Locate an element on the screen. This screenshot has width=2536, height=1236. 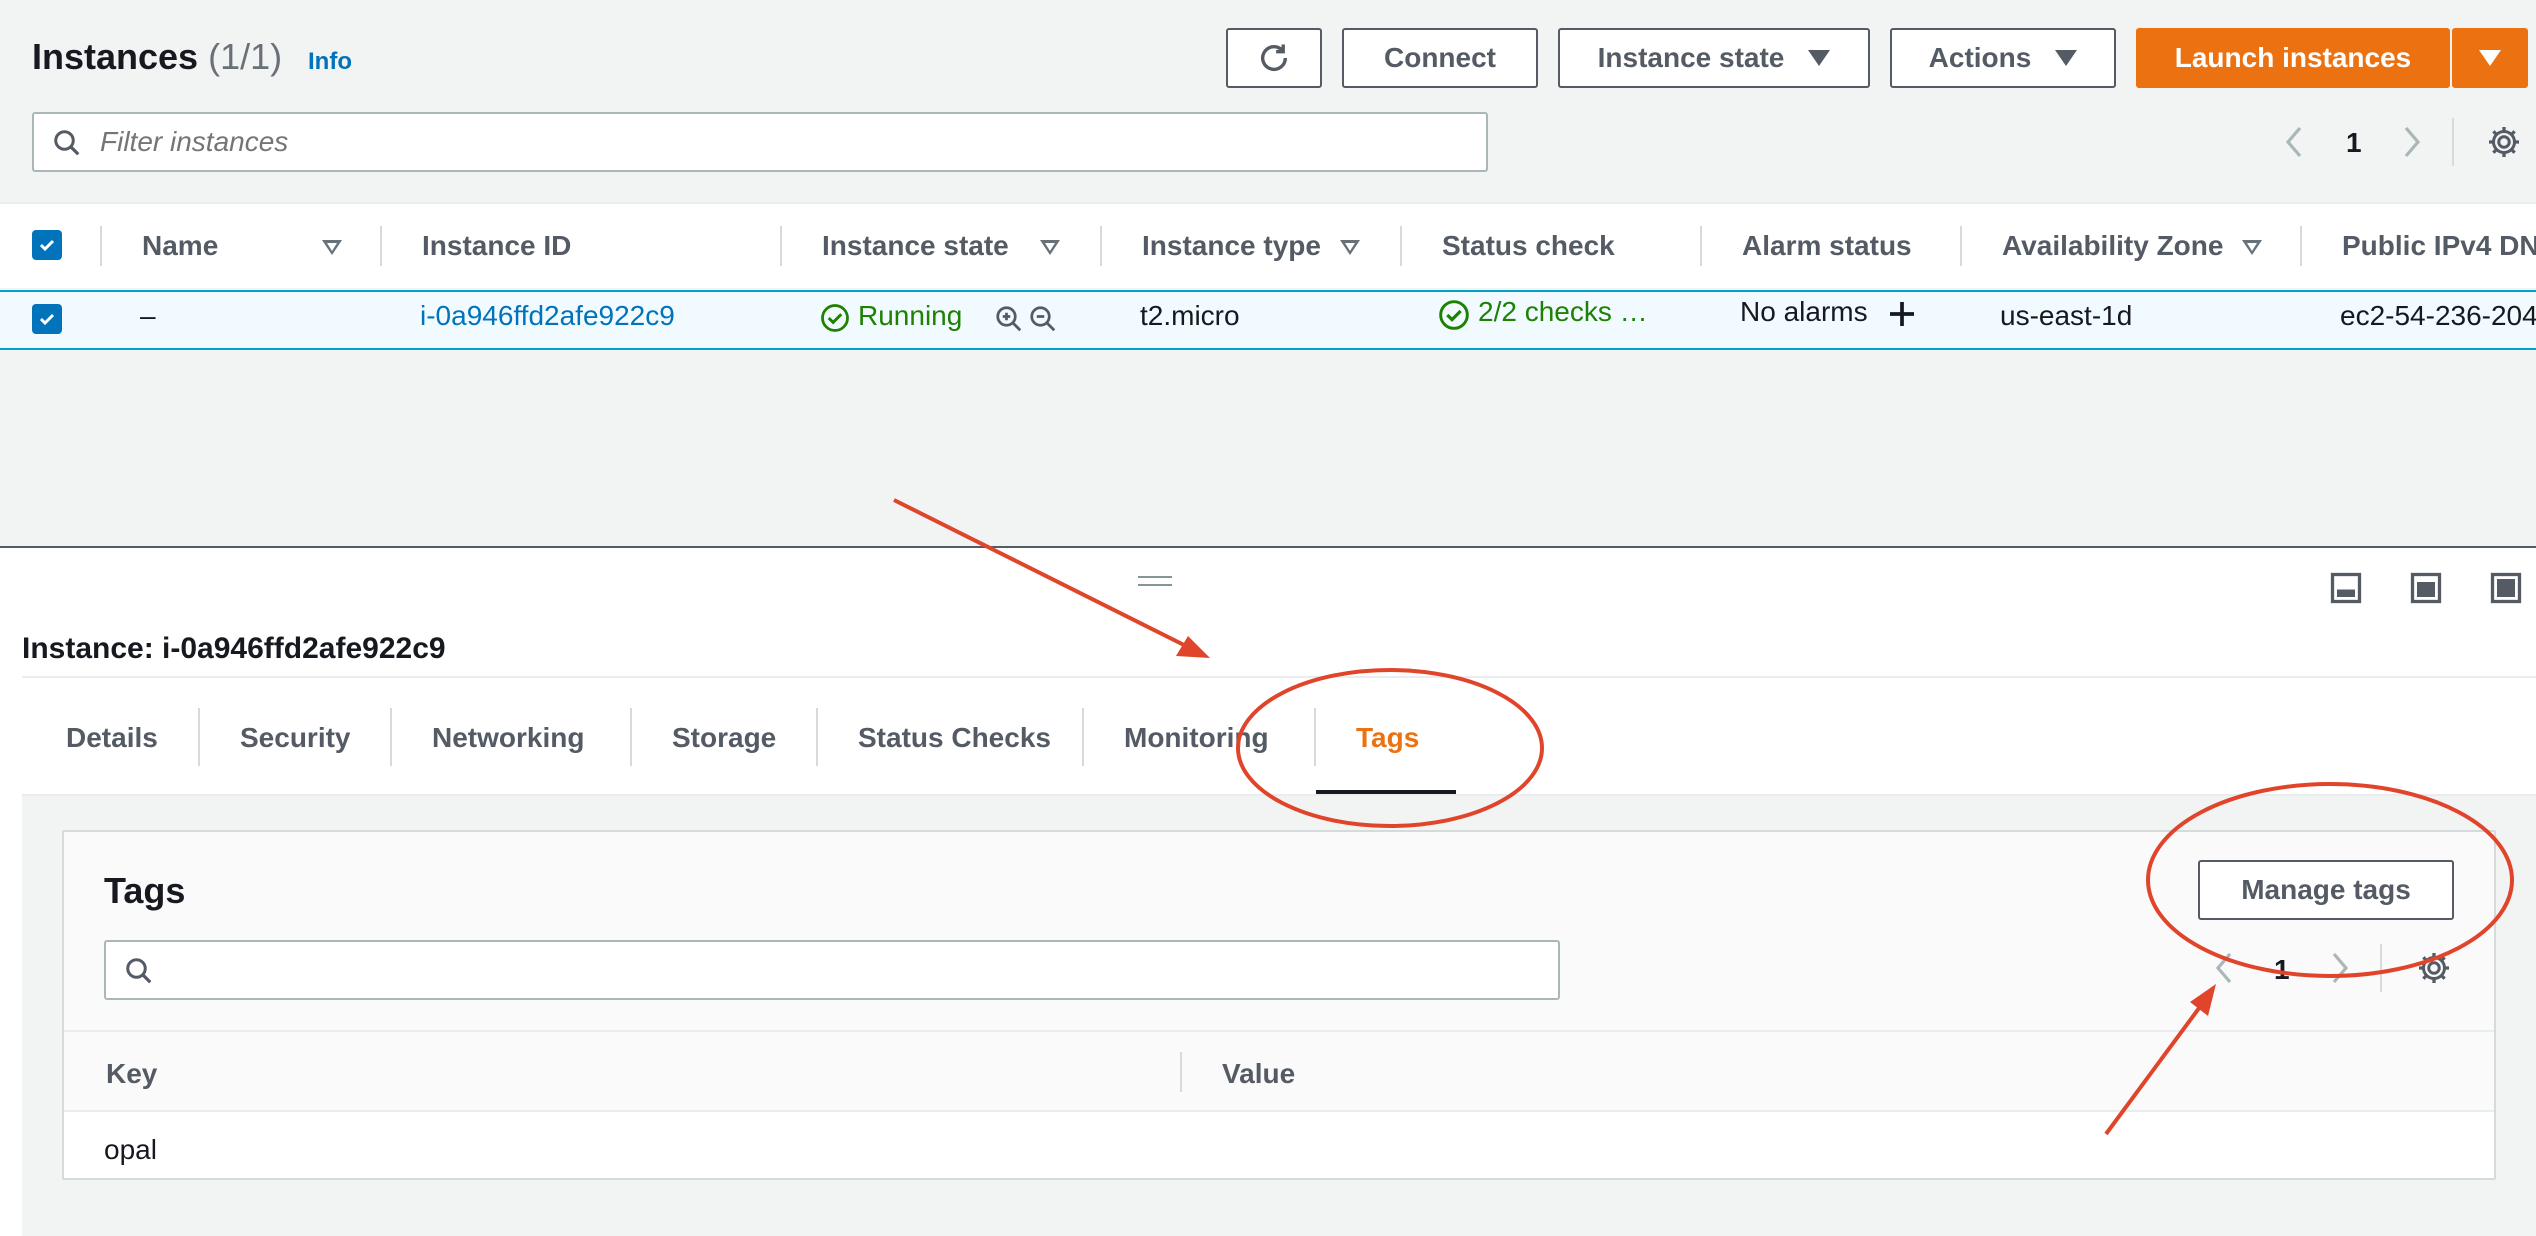
annotation-circle-manage-tags is located at coordinates (2330, 880).